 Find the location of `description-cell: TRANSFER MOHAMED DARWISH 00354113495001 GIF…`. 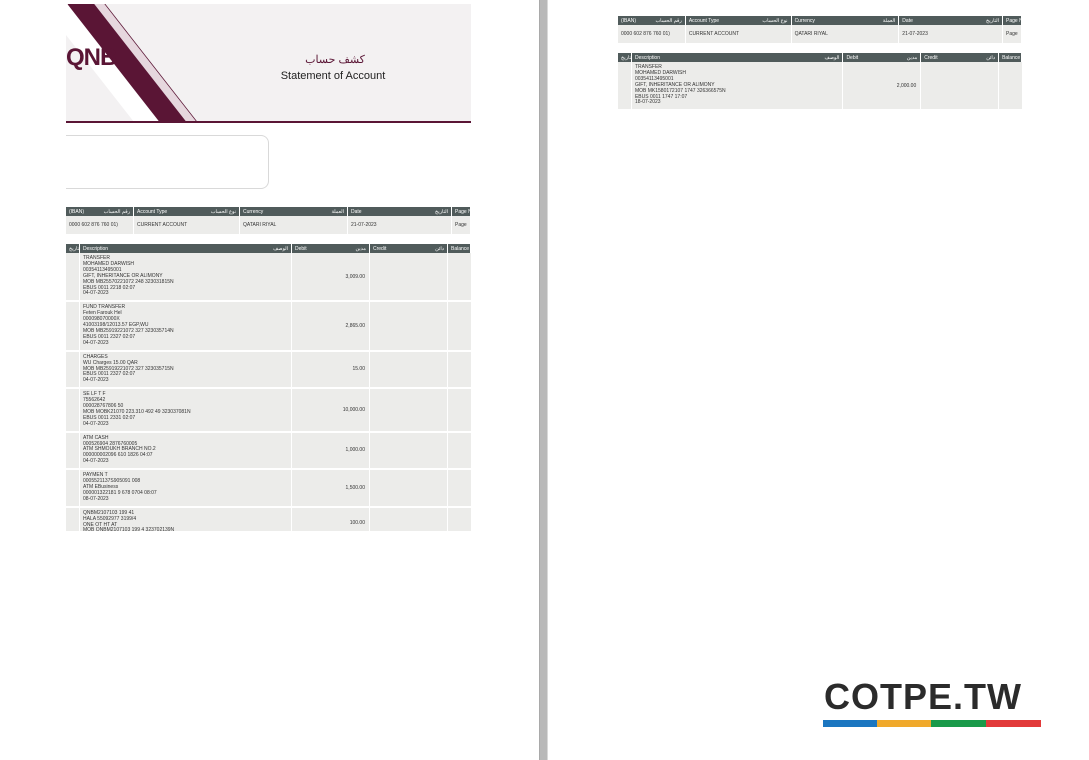

description-cell: TRANSFER MOHAMED DARWISH 00354113495001 GIF… is located at coordinates (737, 86).